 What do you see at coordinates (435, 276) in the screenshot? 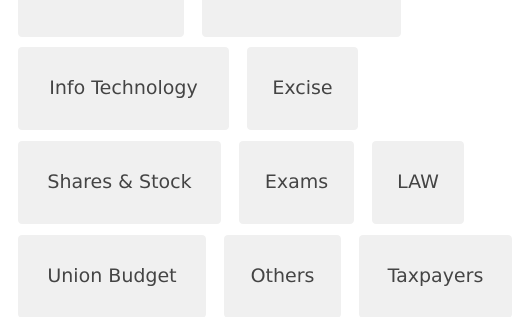
I see `tag-taxpayers: Taxpayers` at bounding box center [435, 276].